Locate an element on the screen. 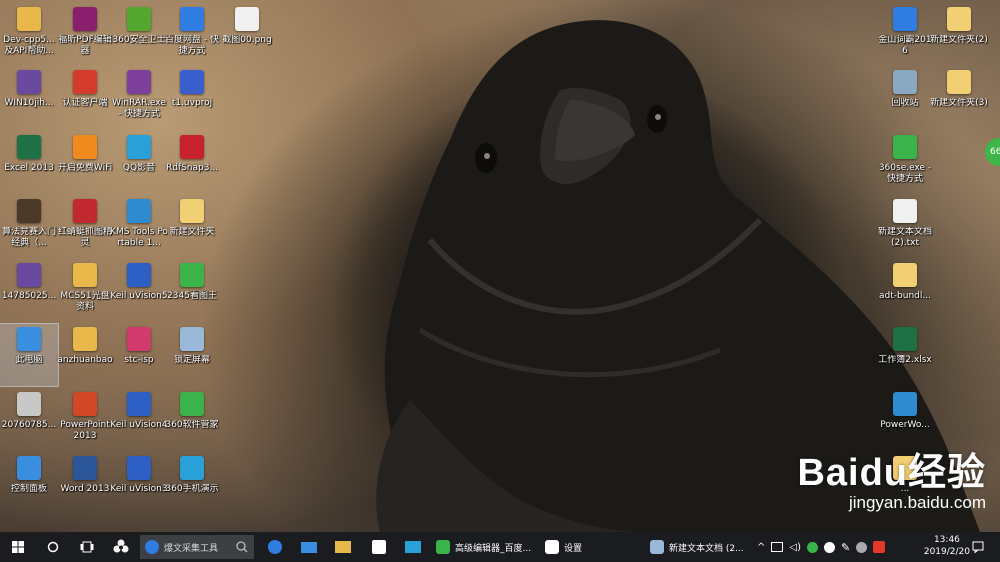 Image resolution: width=1000 pixels, height=562 pixels. desktop-icon: stc-isp is located at coordinates (139, 355).